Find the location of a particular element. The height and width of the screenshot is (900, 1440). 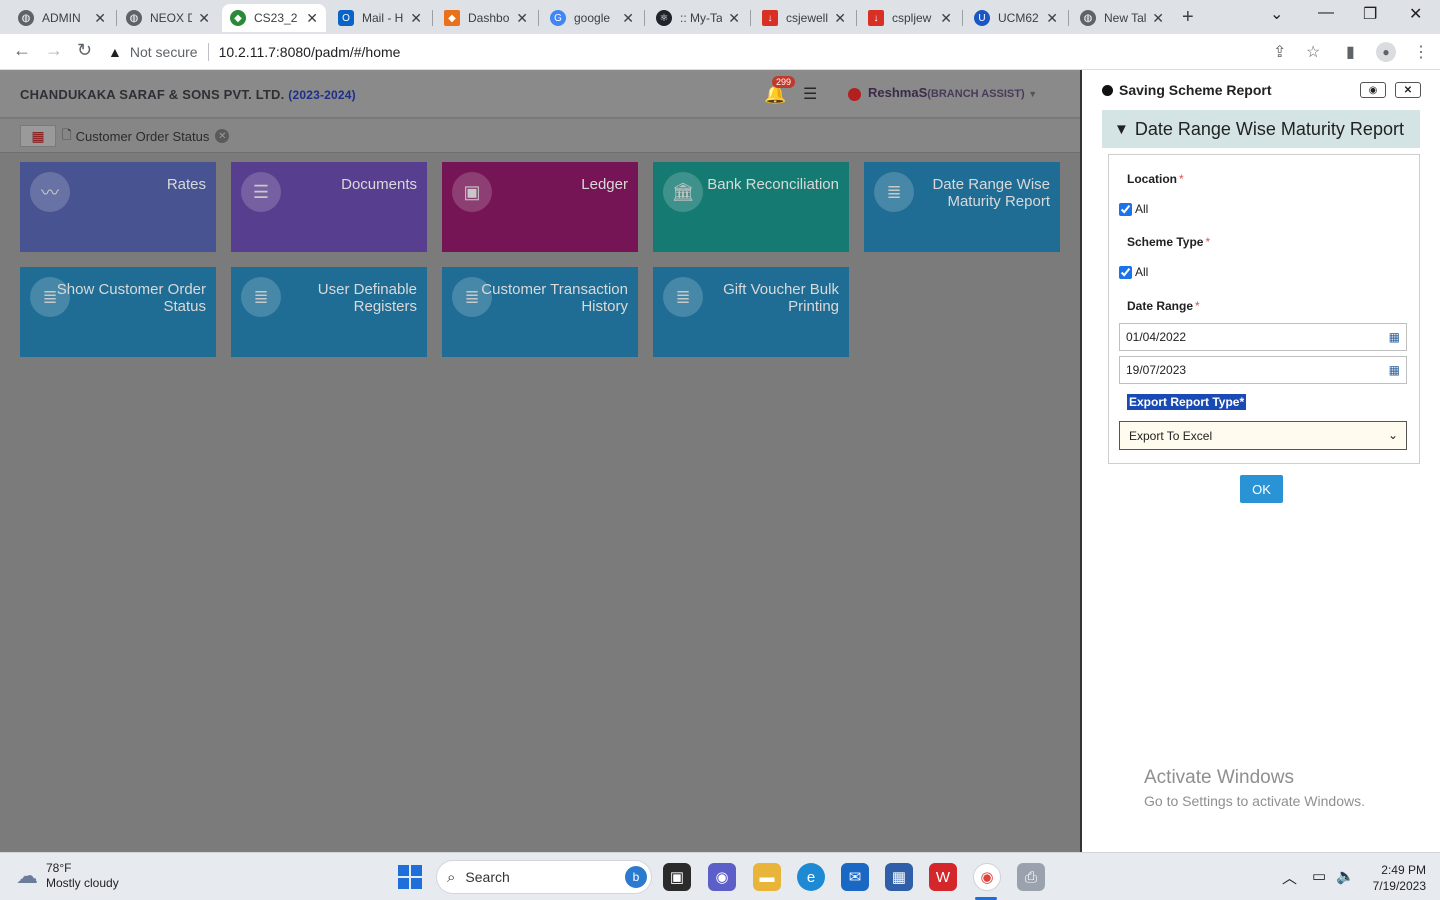

browser-tab: G google ✕ is located at coordinates (592, 18).